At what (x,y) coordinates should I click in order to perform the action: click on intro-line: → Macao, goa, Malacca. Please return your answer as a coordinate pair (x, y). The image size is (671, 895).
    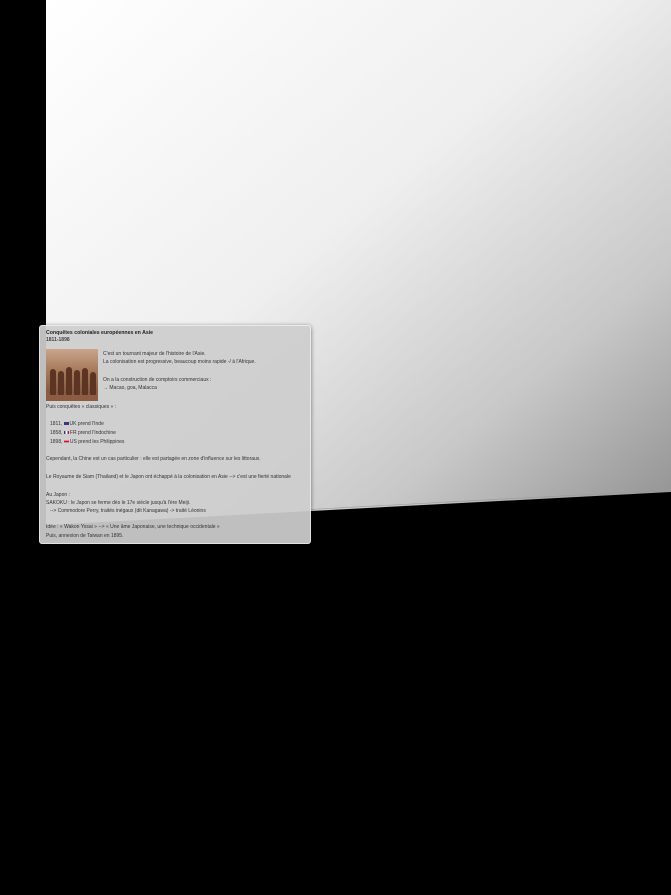
    Looking at the image, I should click on (130, 388).